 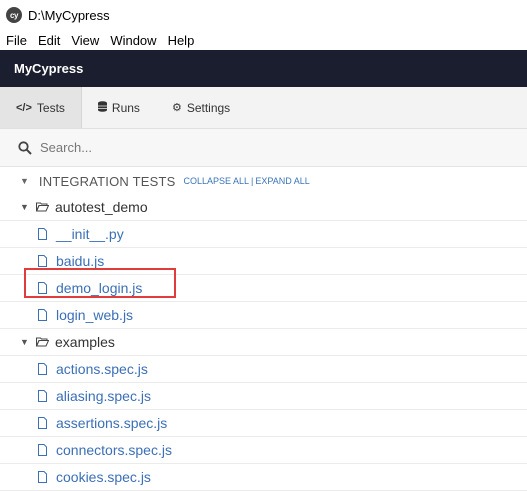 What do you see at coordinates (112, 423) in the screenshot?
I see `file-label: assertions.spec.js` at bounding box center [112, 423].